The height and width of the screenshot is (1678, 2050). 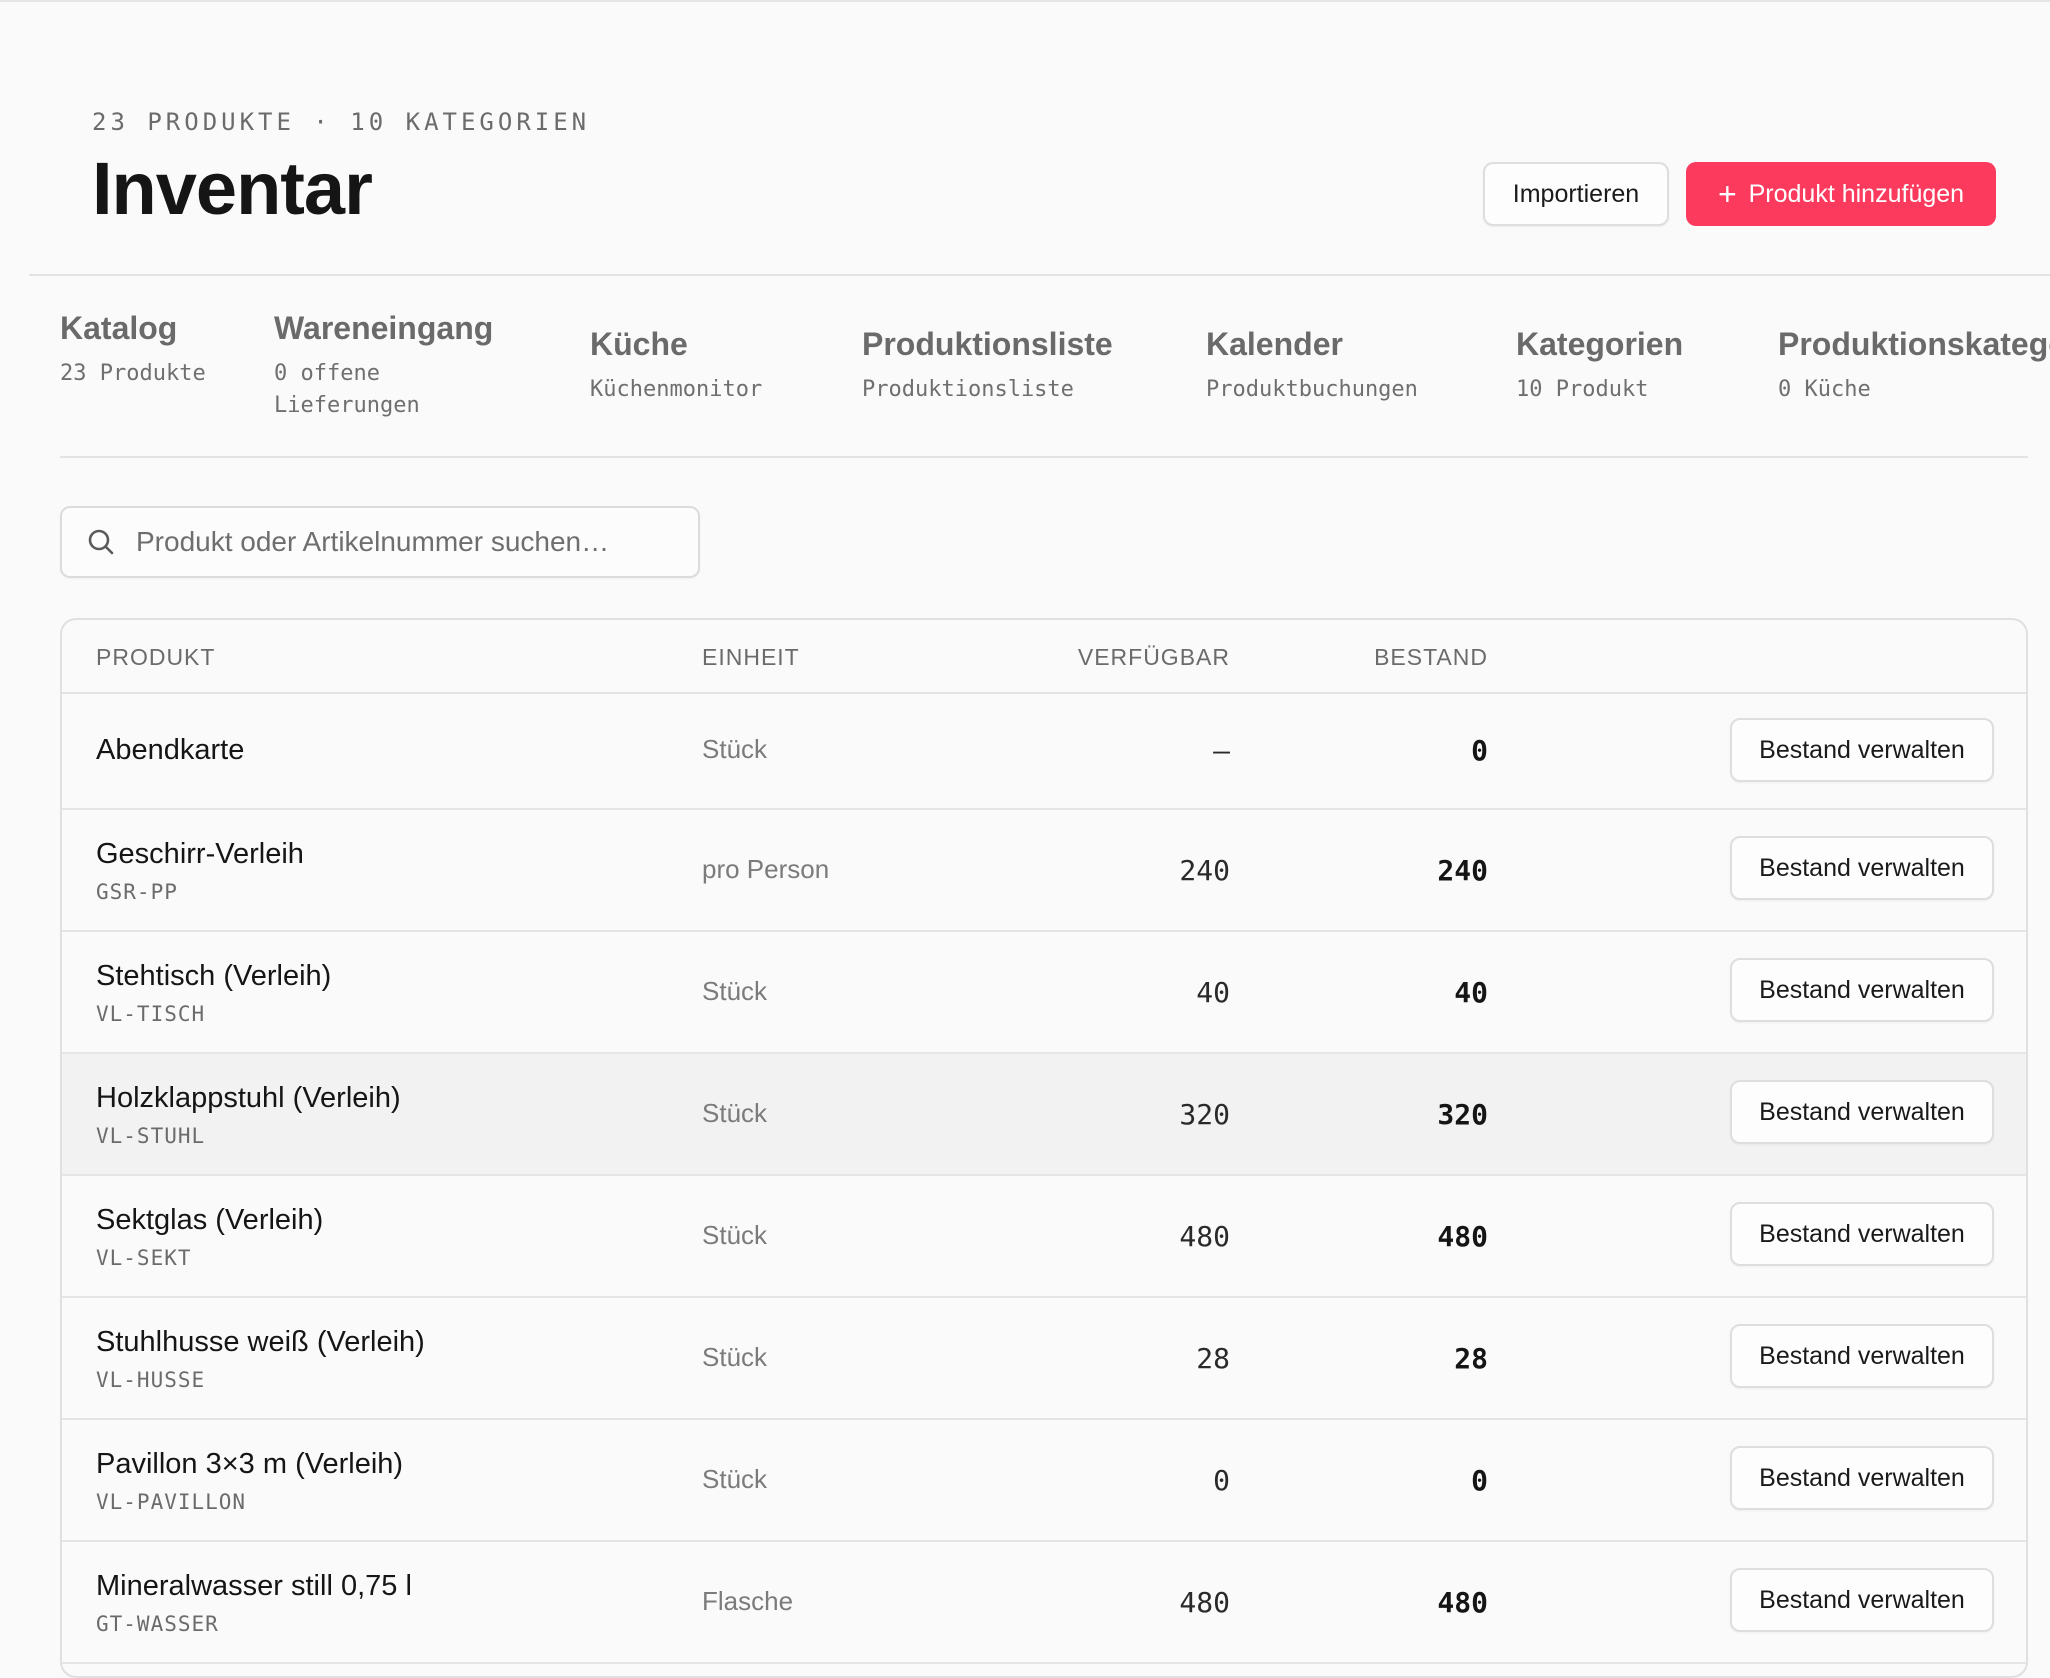 What do you see at coordinates (987, 344) in the screenshot?
I see `tab-title: Produktionsliste` at bounding box center [987, 344].